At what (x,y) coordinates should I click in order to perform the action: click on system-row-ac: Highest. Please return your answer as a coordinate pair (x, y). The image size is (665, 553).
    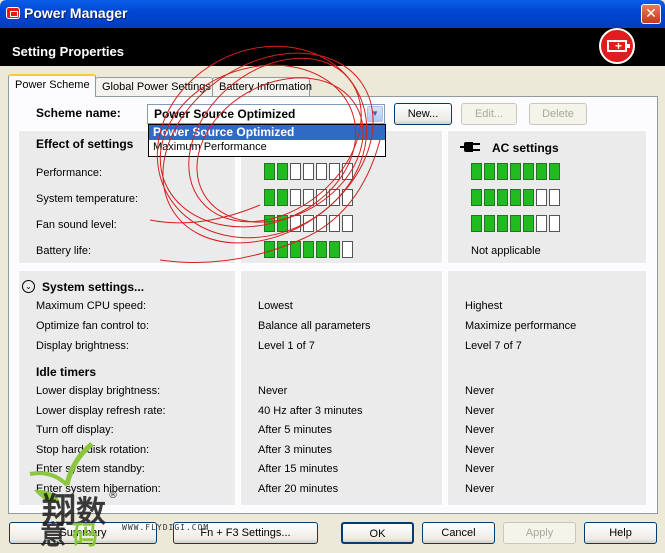
    Looking at the image, I should click on (484, 306).